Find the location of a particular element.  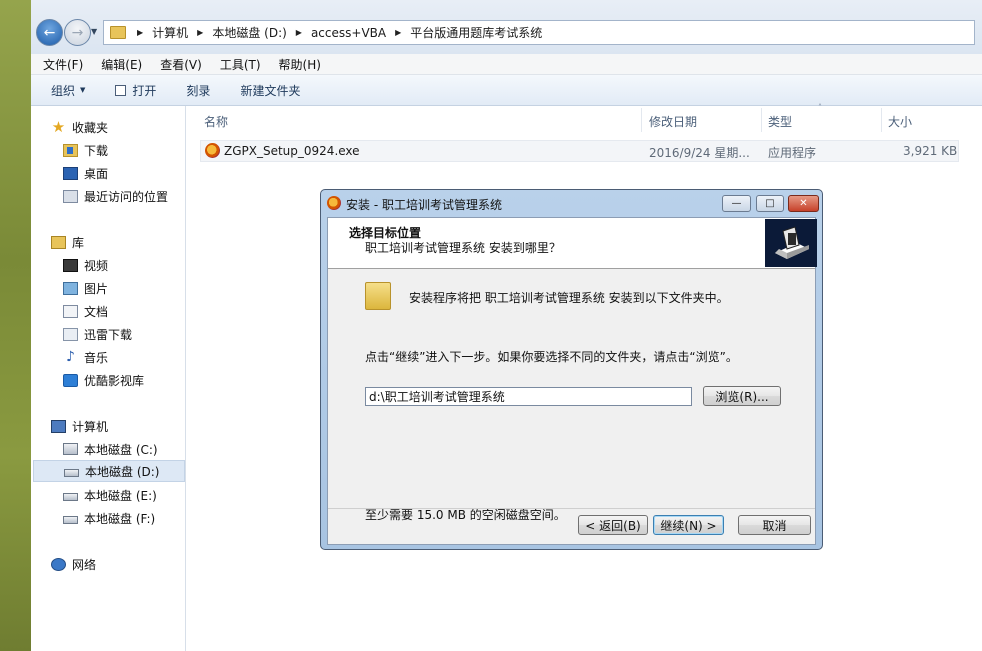

sidebar-item-youku: 优酷影视库 is located at coordinates (103, 380).